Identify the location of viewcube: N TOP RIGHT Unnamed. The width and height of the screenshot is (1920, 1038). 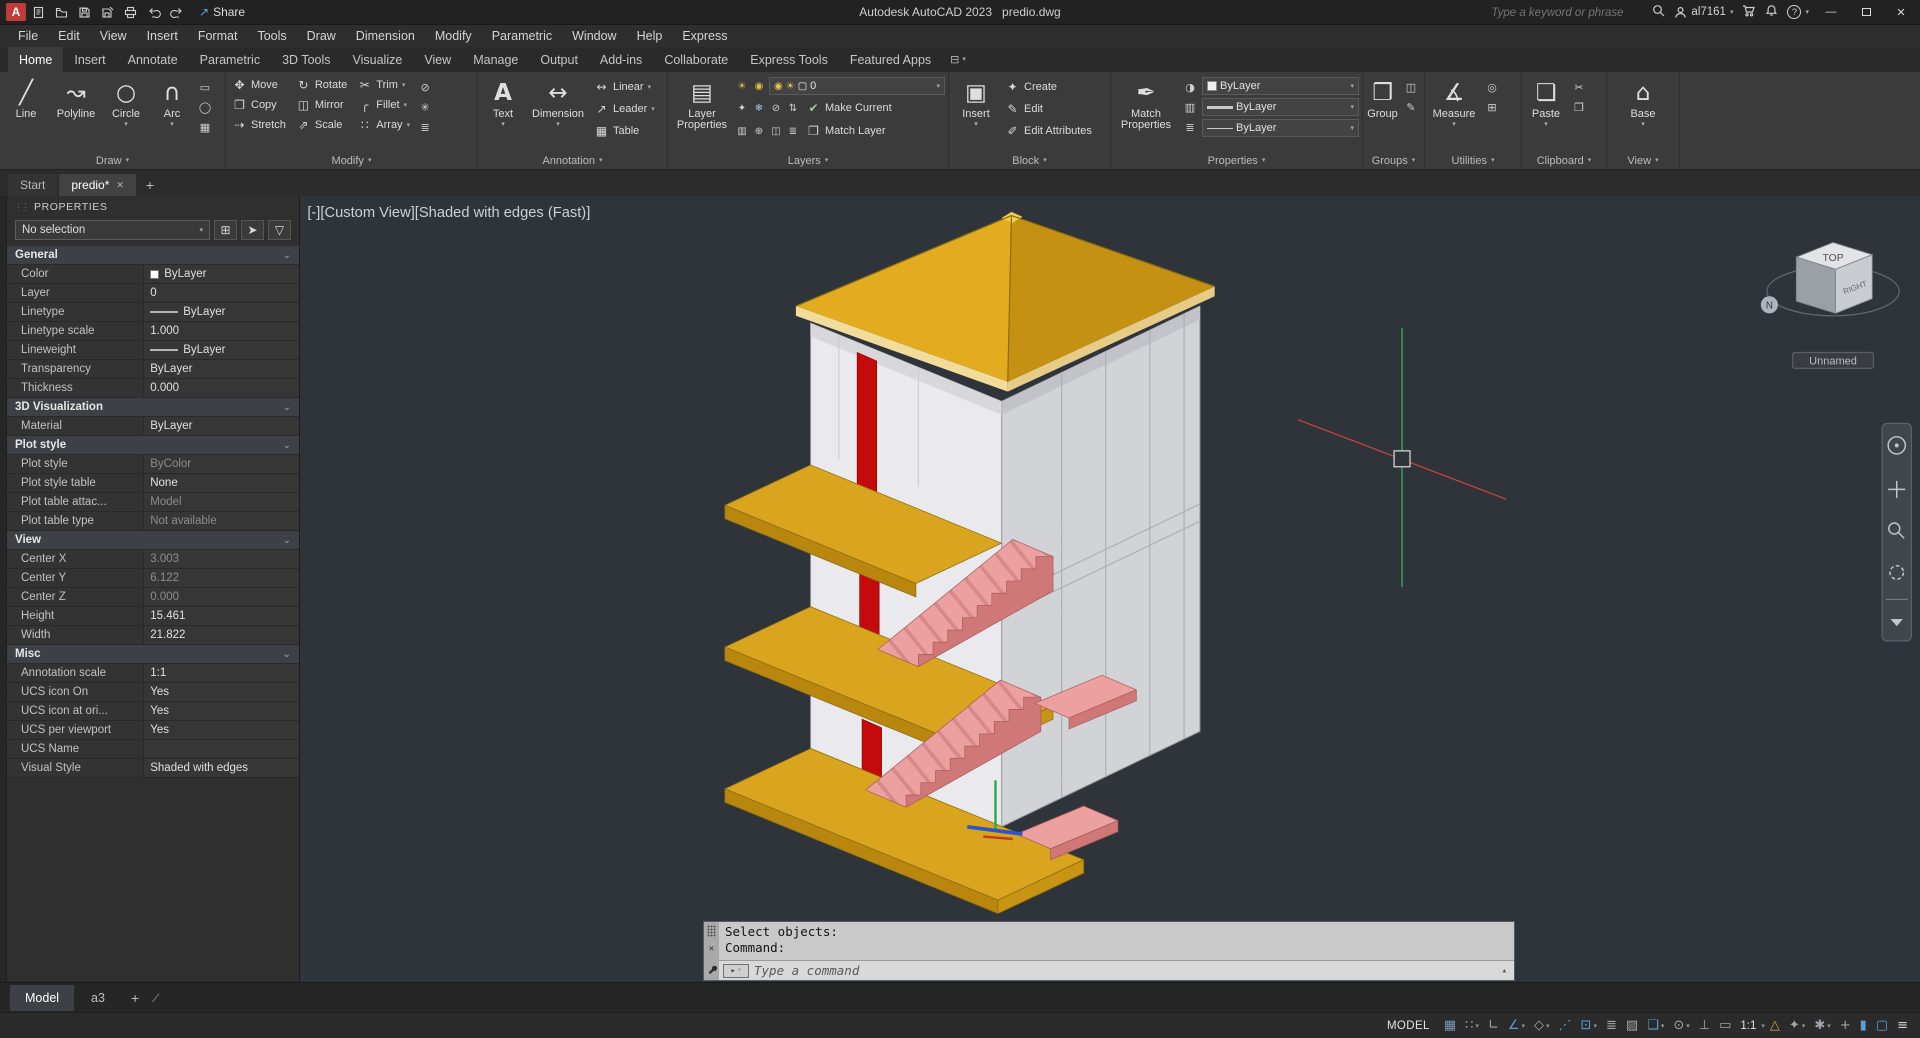
(1830, 305).